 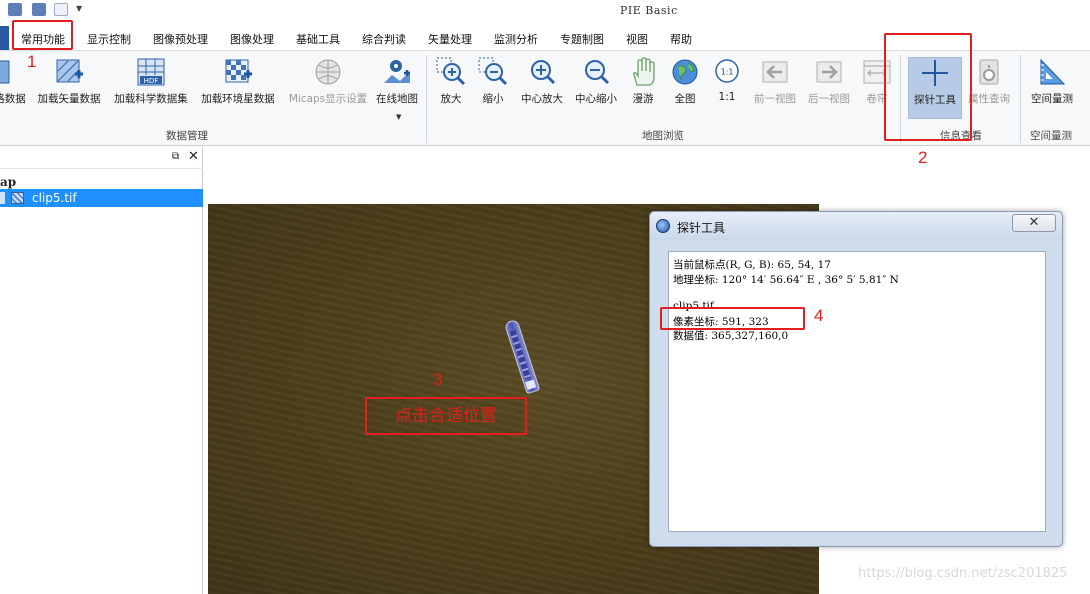 I want to click on center-zoom-out-button: 中心缩小, so click(x=596, y=88).